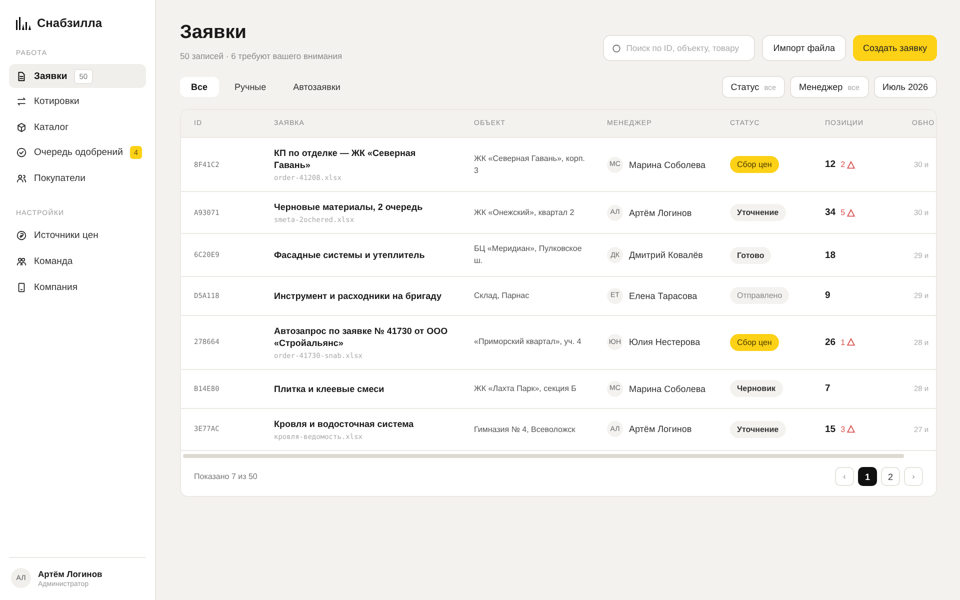 The width and height of the screenshot is (960, 600). I want to click on search-icon, so click(617, 48).